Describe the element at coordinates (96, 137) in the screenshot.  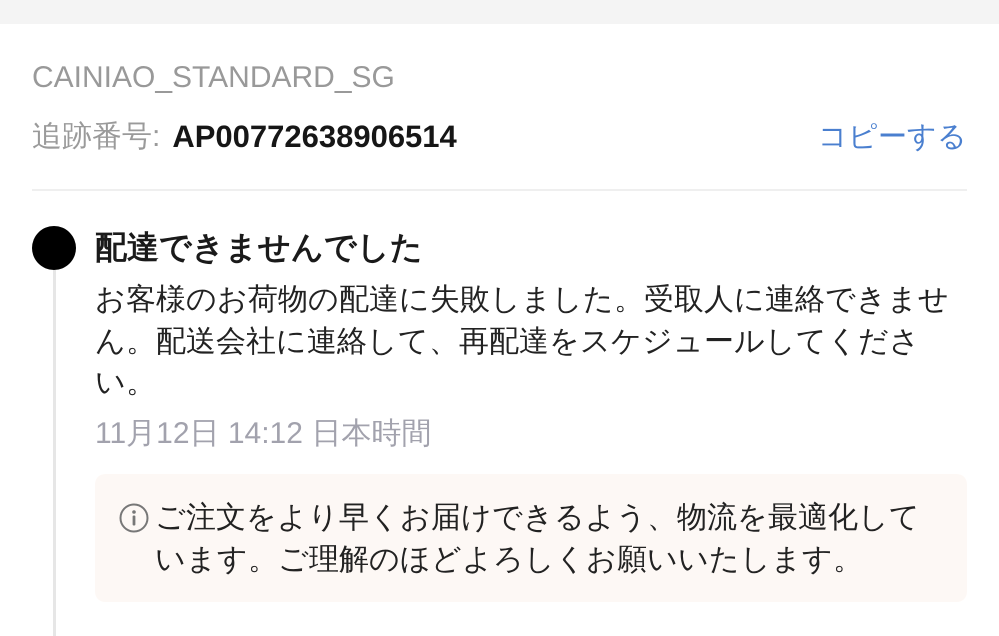
I see `tracking-label: 追跡番号:` at that location.